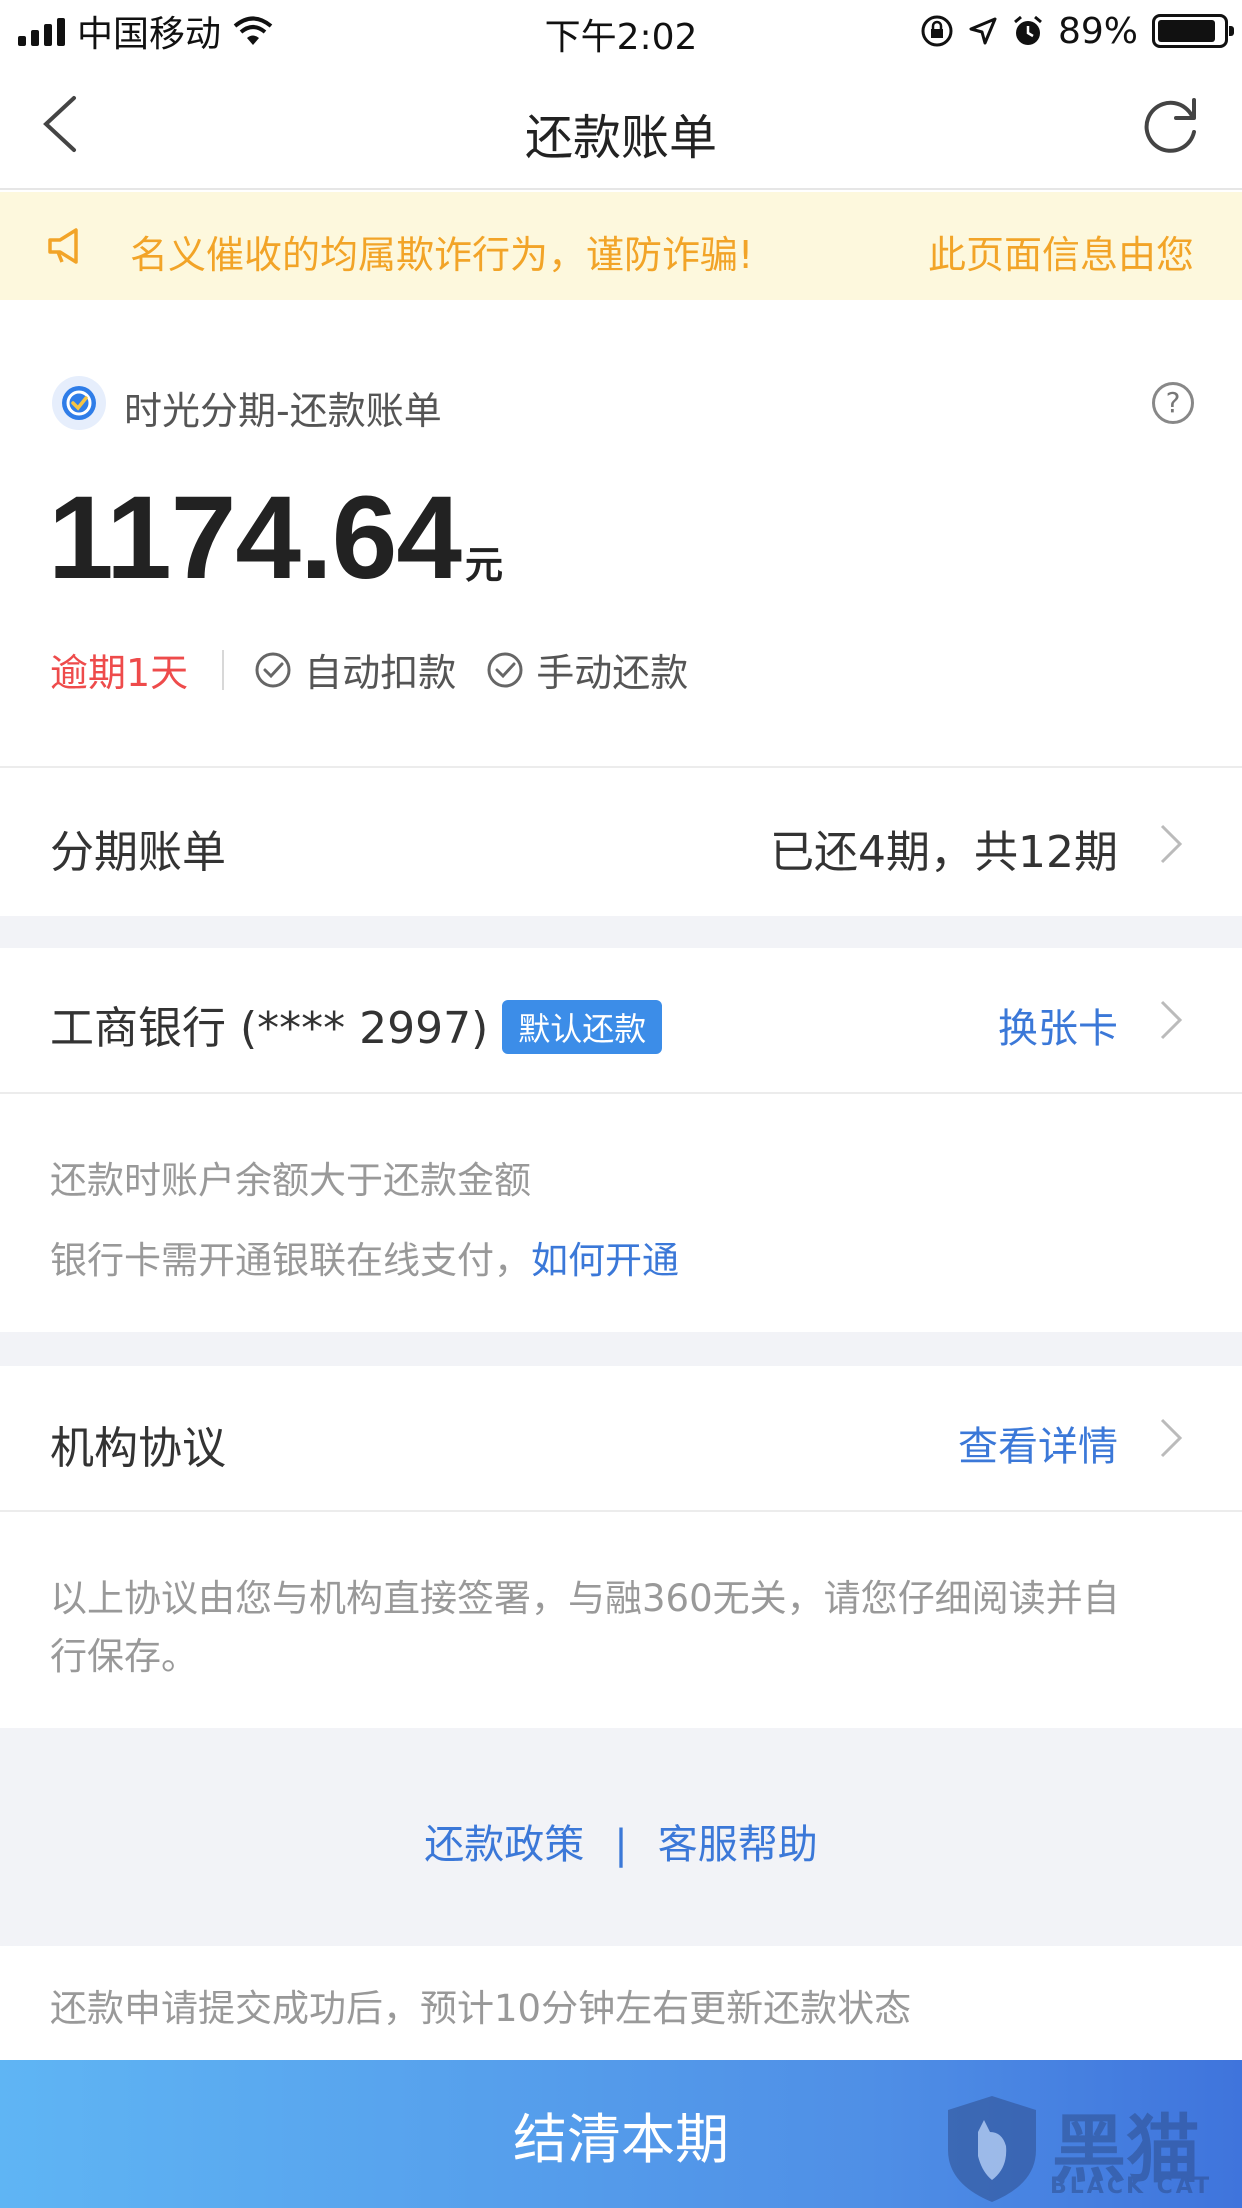 This screenshot has width=1242, height=2208. What do you see at coordinates (1097, 31) in the screenshot?
I see `battery-percent: 89%` at bounding box center [1097, 31].